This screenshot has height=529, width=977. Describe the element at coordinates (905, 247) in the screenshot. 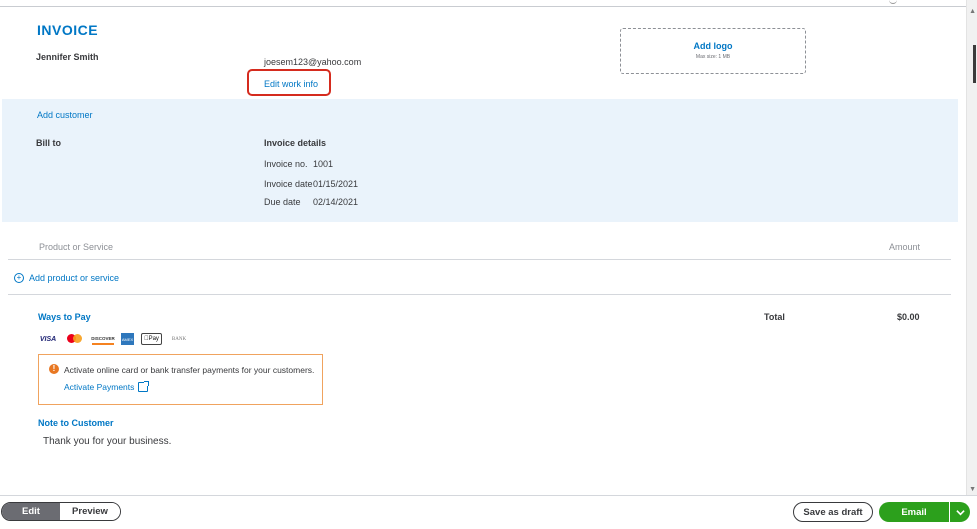

I see `column-amount-header: Amount` at that location.